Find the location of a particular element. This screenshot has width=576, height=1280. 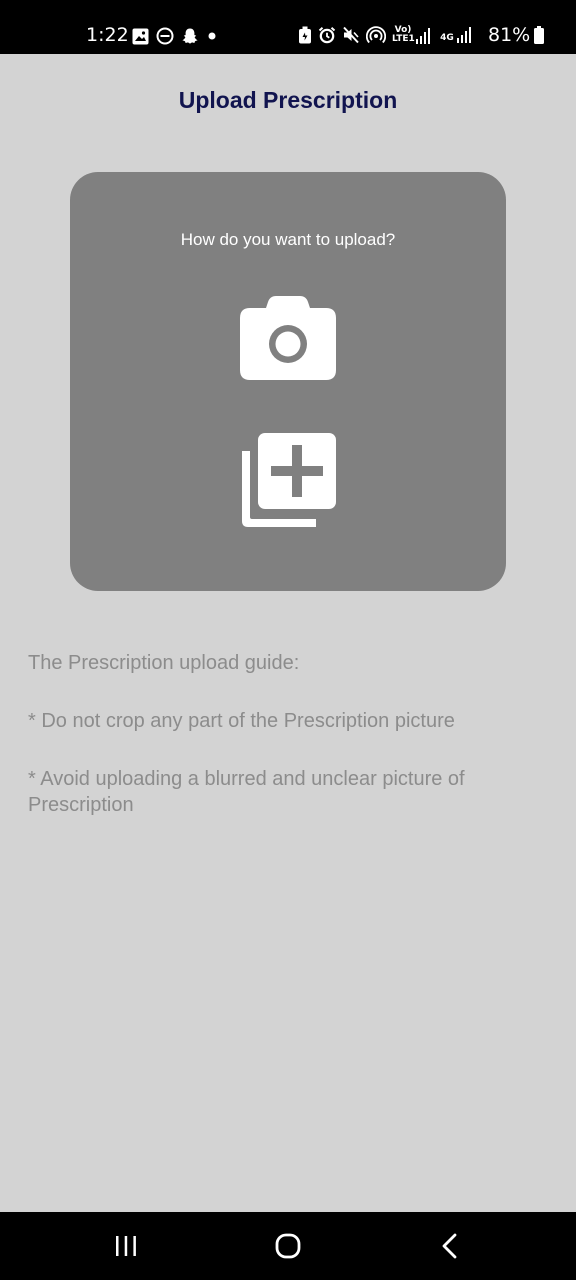

snapchat-icon is located at coordinates (190, 36).